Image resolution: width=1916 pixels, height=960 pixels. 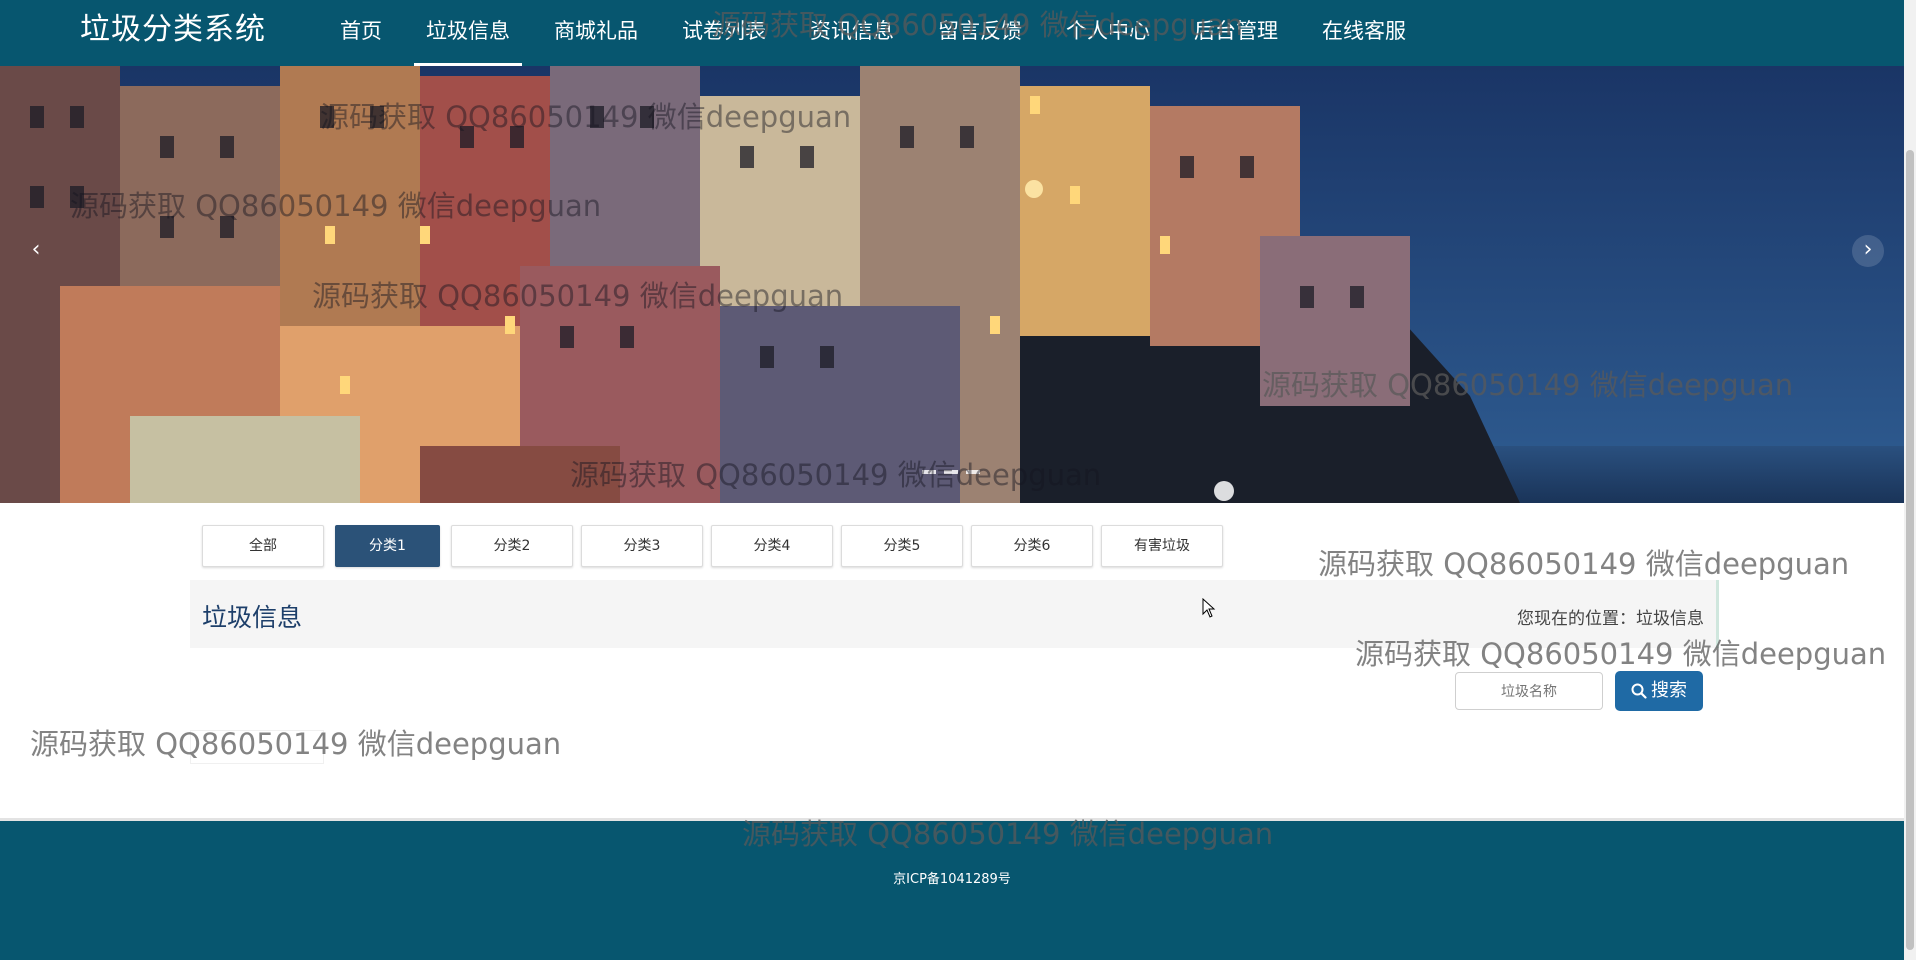 What do you see at coordinates (1209, 608) in the screenshot?
I see `mouse-cursor-icon` at bounding box center [1209, 608].